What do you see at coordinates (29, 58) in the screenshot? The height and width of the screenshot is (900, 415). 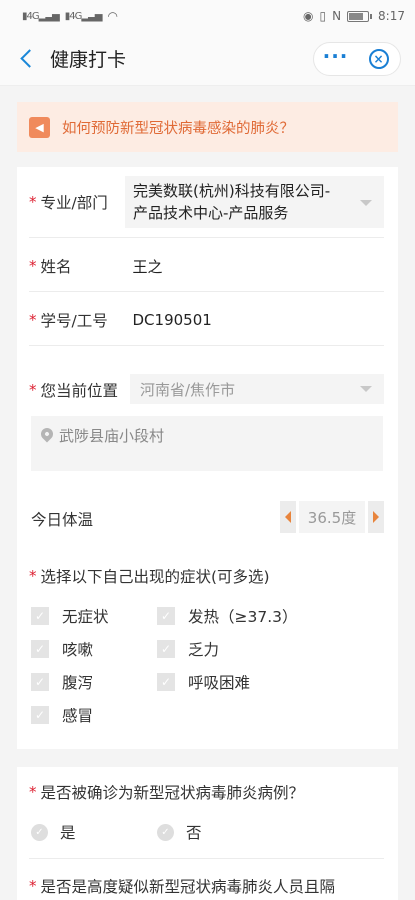 I see `chevron-left-icon` at bounding box center [29, 58].